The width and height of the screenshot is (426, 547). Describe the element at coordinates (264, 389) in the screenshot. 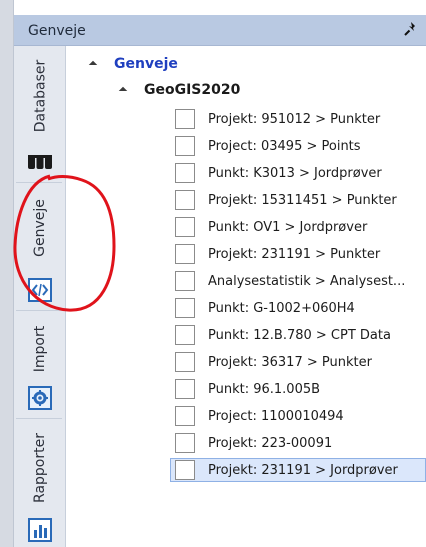

I see `item-label: Punkt: 96.1.005B` at that location.